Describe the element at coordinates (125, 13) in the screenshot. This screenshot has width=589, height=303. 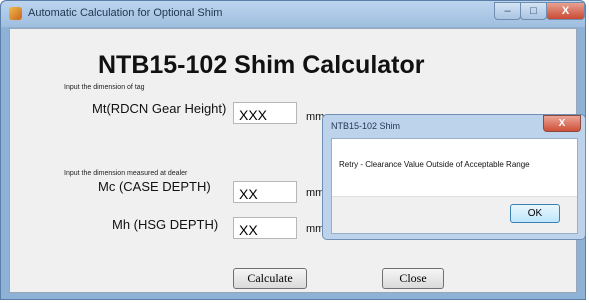
I see `window-title: Automatic Calculation for Optional Shim` at that location.